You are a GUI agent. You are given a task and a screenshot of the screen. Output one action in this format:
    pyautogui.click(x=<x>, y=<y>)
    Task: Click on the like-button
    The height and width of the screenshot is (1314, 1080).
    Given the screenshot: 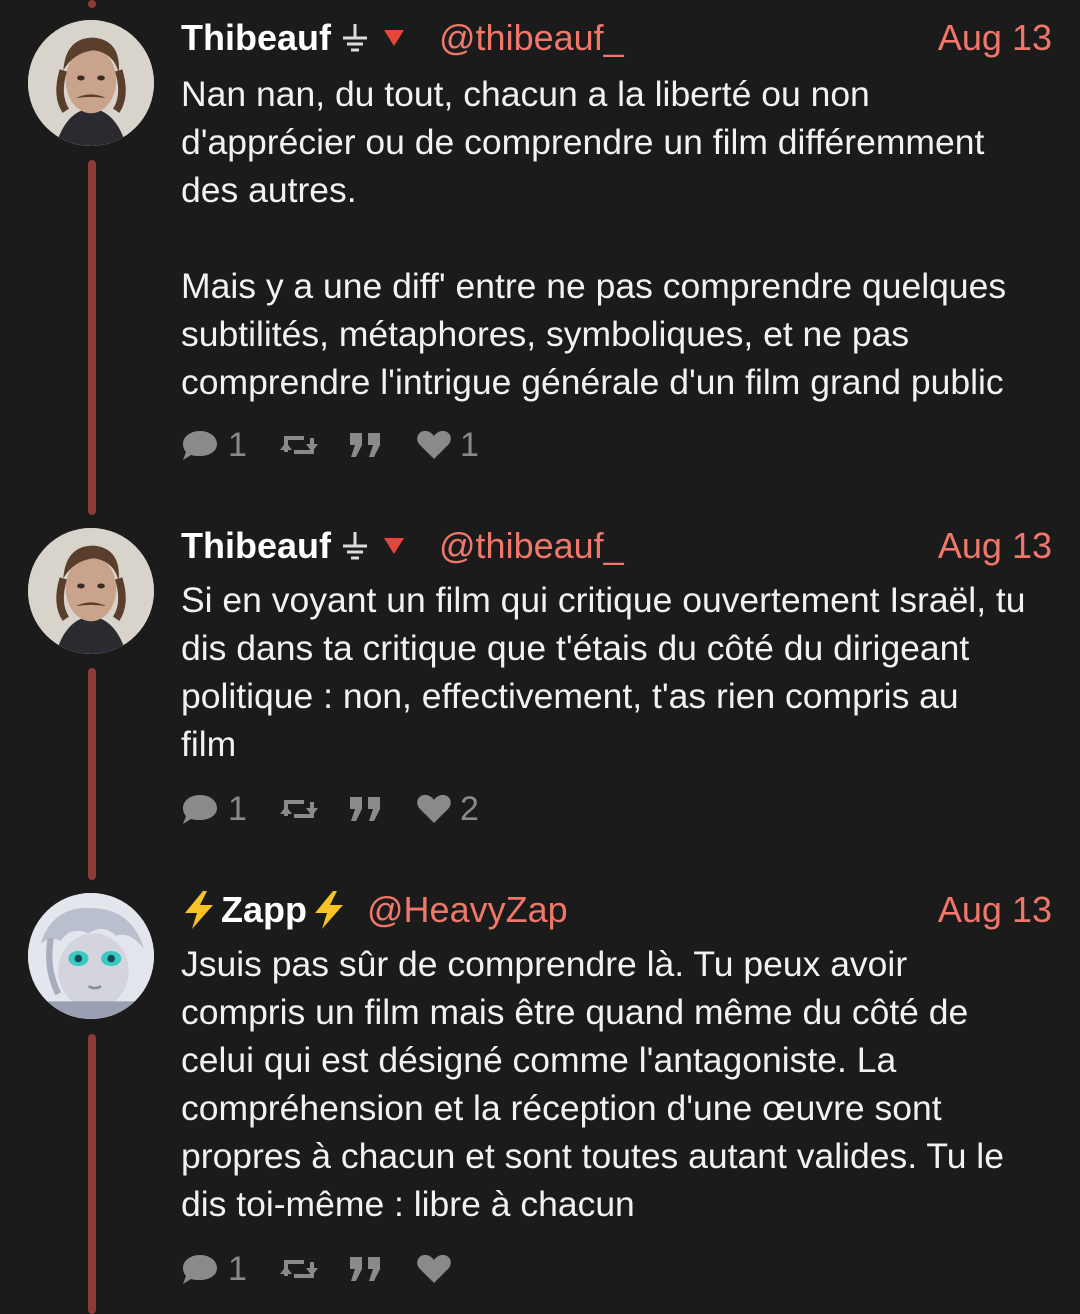 What is the action you would take?
    pyautogui.click(x=448, y=1269)
    